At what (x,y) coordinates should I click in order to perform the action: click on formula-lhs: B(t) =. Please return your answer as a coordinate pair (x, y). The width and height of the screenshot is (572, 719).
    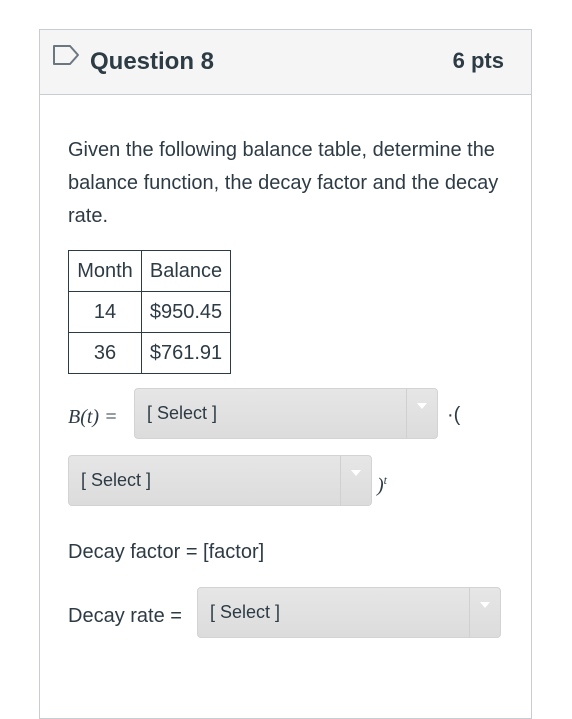
    Looking at the image, I should click on (93, 417).